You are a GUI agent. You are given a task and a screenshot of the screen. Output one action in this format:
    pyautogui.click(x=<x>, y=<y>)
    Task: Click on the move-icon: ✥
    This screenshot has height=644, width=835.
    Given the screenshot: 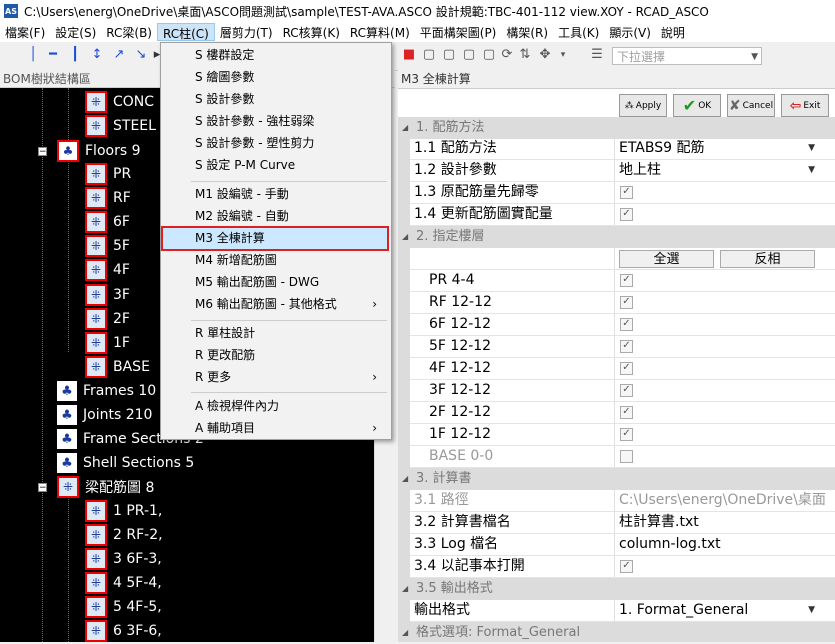 What is the action you would take?
    pyautogui.click(x=545, y=55)
    